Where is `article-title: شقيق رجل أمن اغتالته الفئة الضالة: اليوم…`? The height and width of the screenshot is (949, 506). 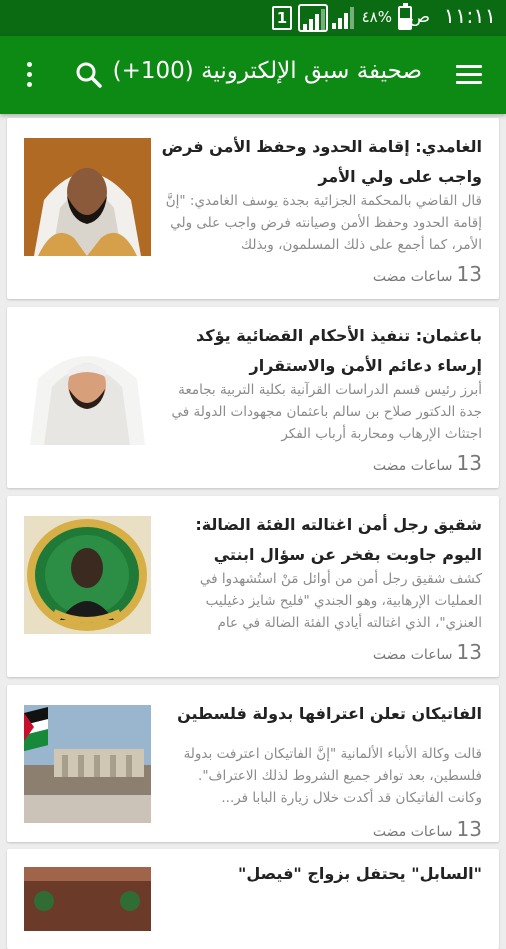
article-title: شقيق رجل أمن اغتالته الفئة الضالة: اليوم… is located at coordinates (320, 540).